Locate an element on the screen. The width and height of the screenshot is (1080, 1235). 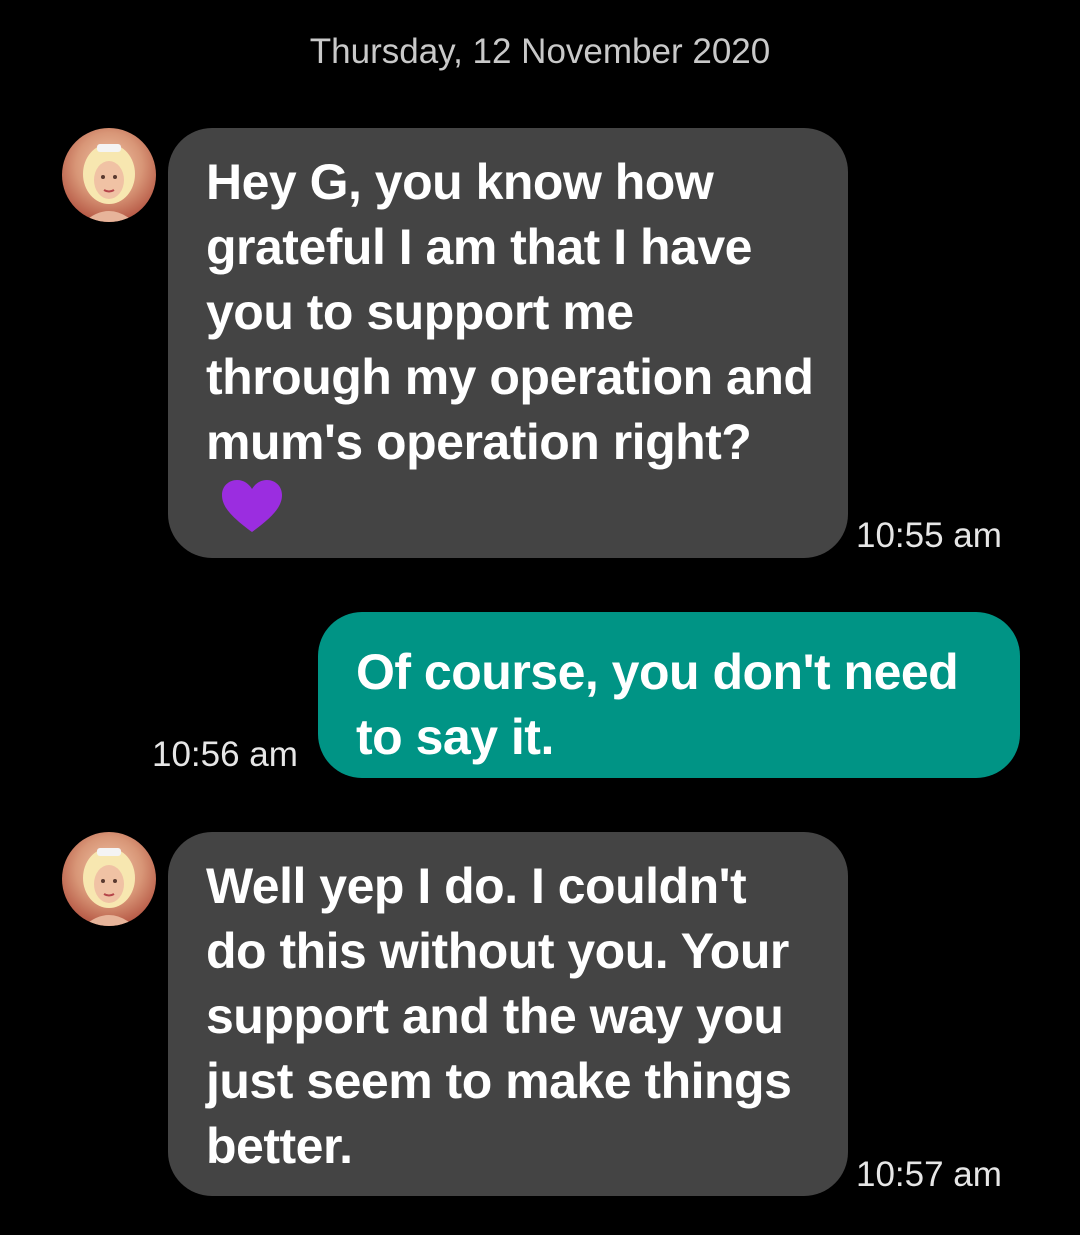
message-timestamp: 10:57 am is located at coordinates (929, 1174).